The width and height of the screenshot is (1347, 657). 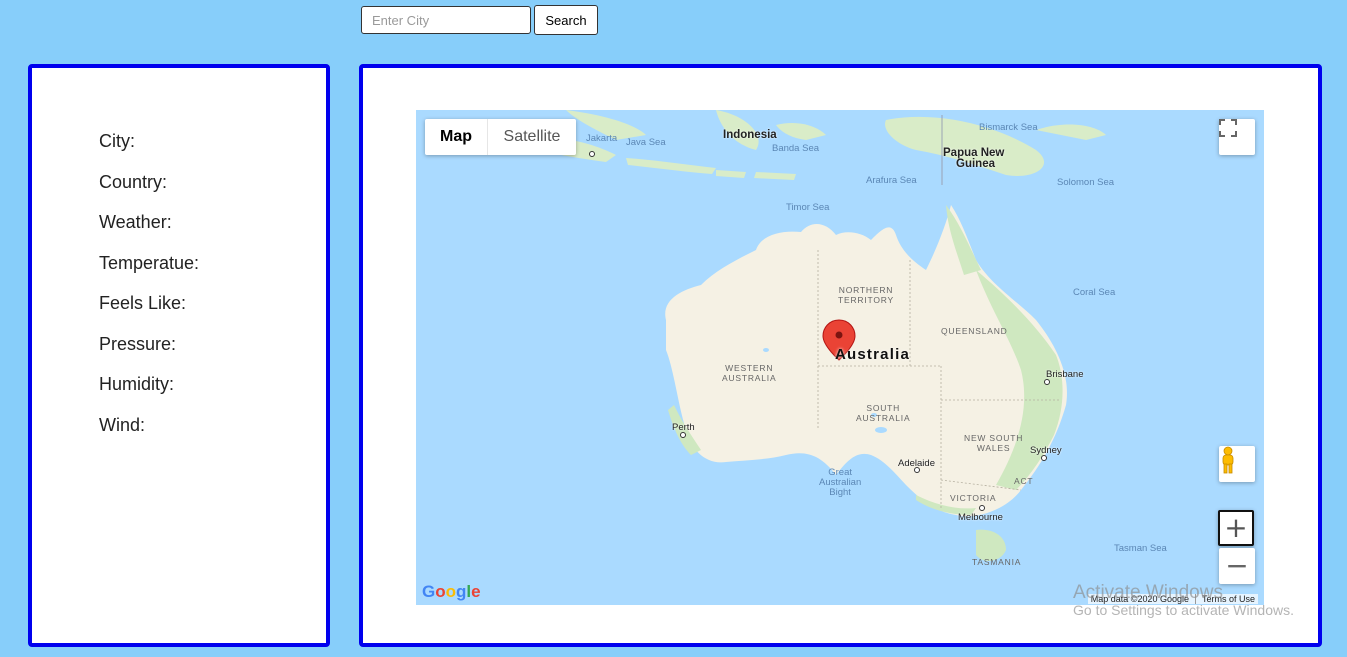 I want to click on pressure-label: Pressure:, so click(x=138, y=343).